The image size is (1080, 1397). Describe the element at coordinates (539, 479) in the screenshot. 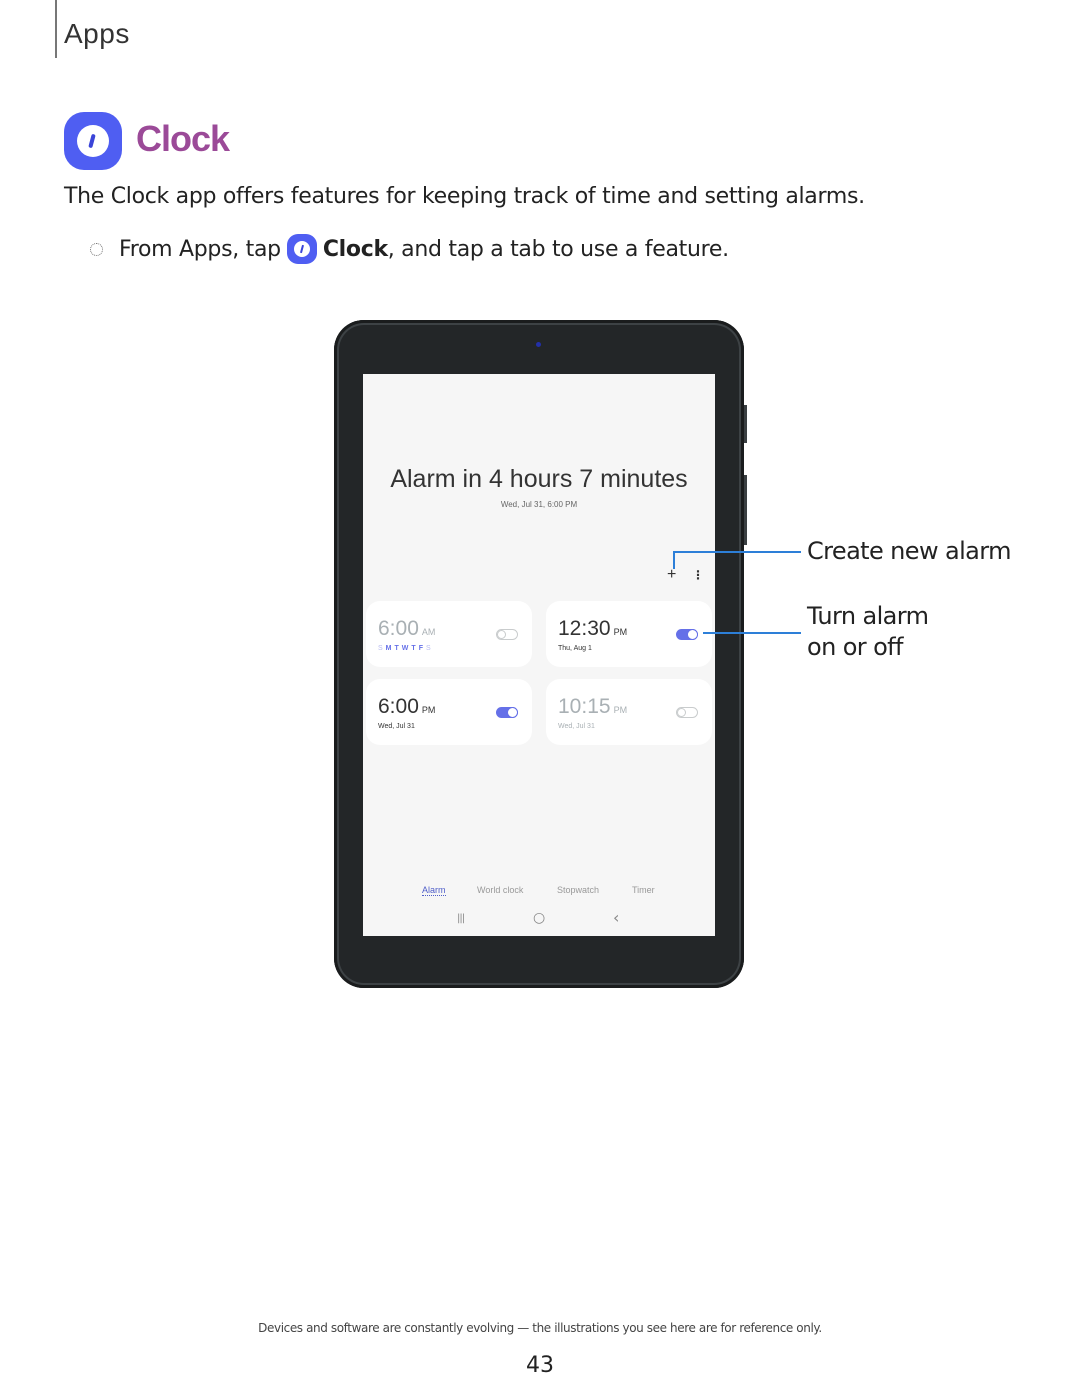

I see `alarm-countdown: Alarm in 4 hours 7 minutes` at that location.